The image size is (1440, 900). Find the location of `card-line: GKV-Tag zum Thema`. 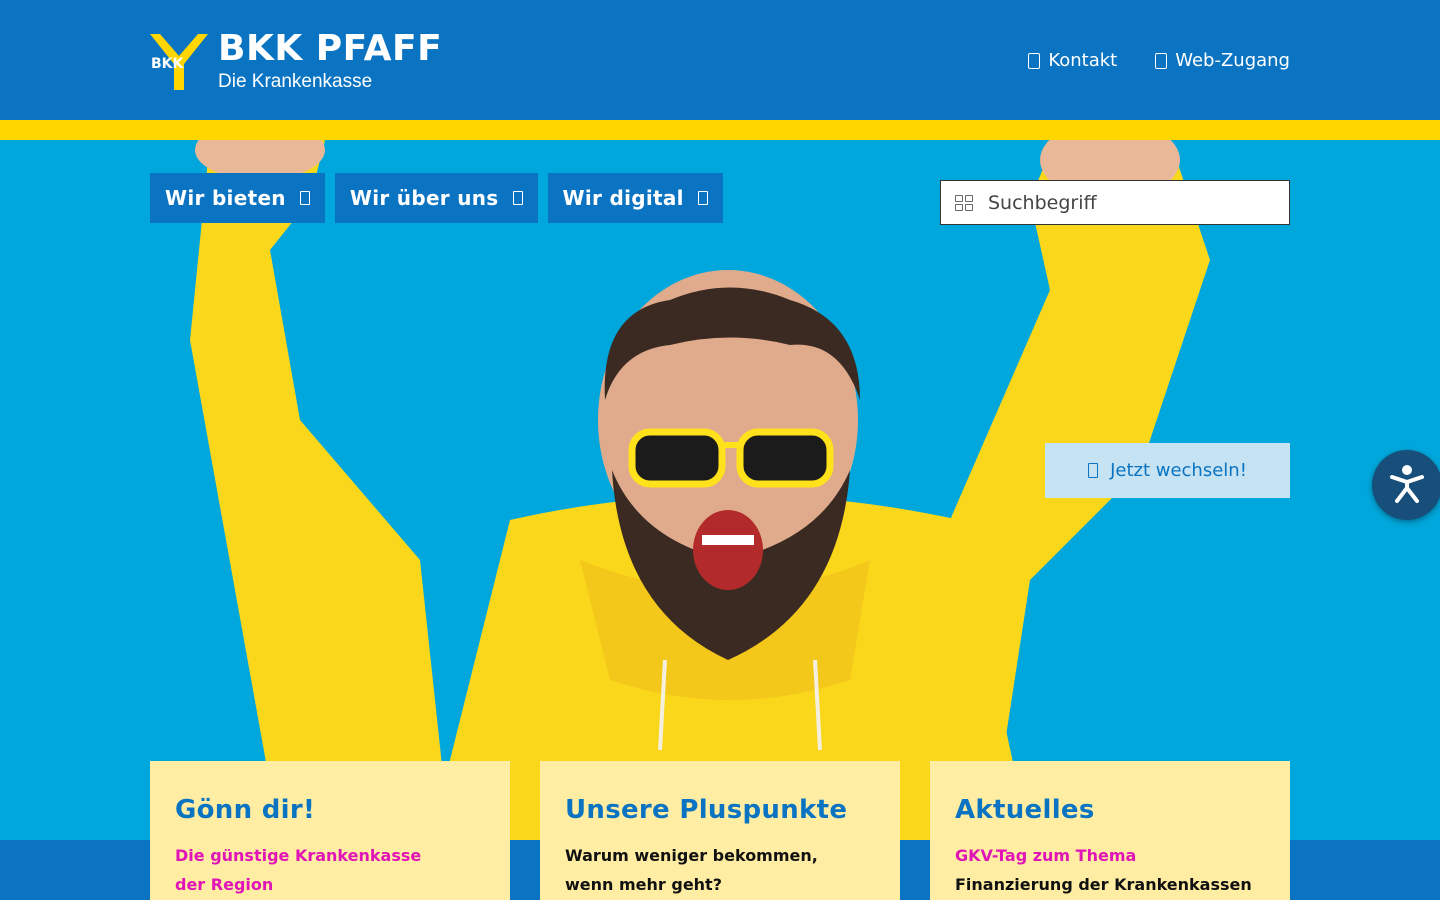

card-line: GKV-Tag zum Thema is located at coordinates (1046, 855).